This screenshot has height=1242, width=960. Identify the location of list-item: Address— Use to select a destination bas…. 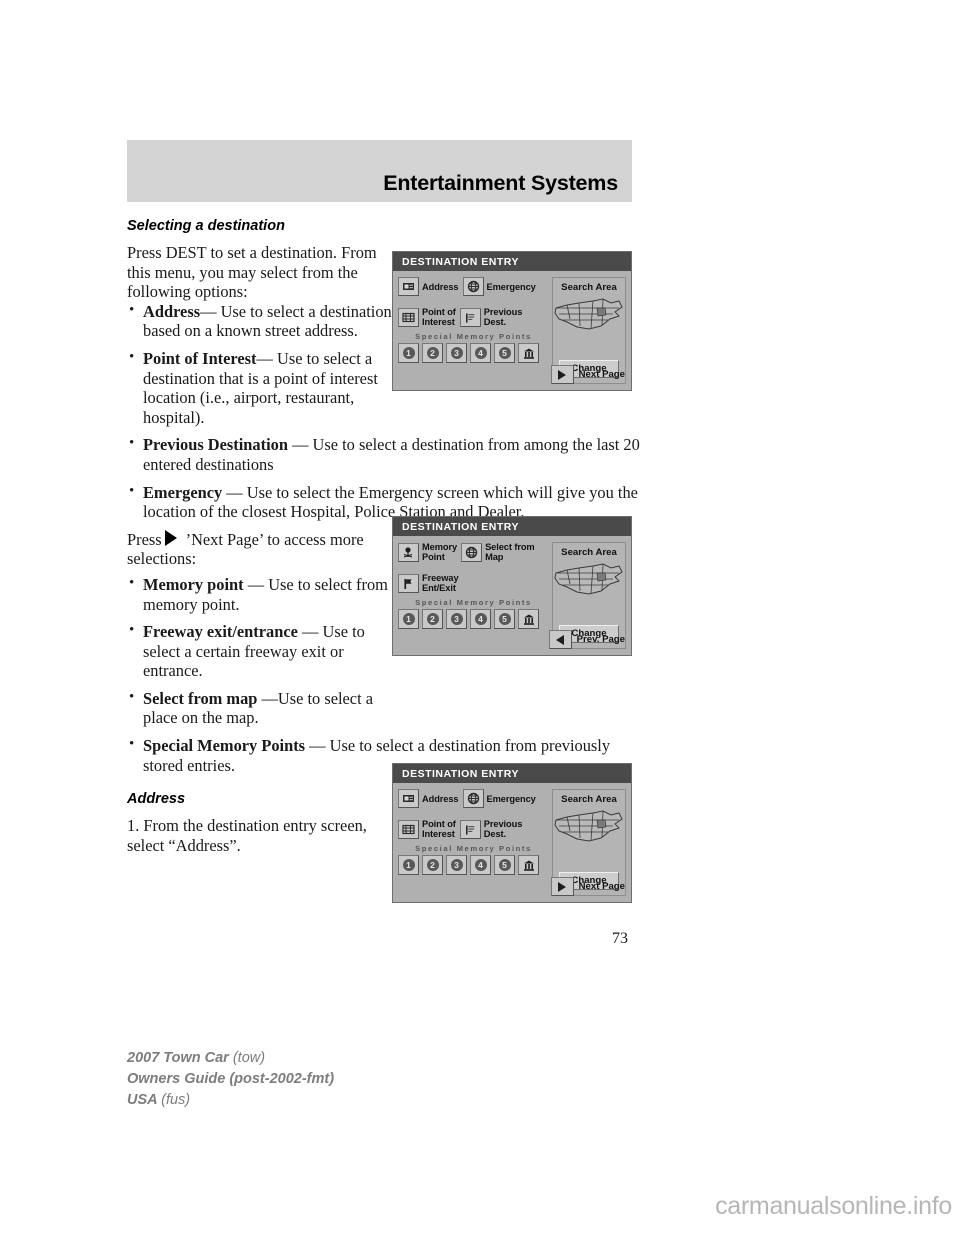
(266, 321).